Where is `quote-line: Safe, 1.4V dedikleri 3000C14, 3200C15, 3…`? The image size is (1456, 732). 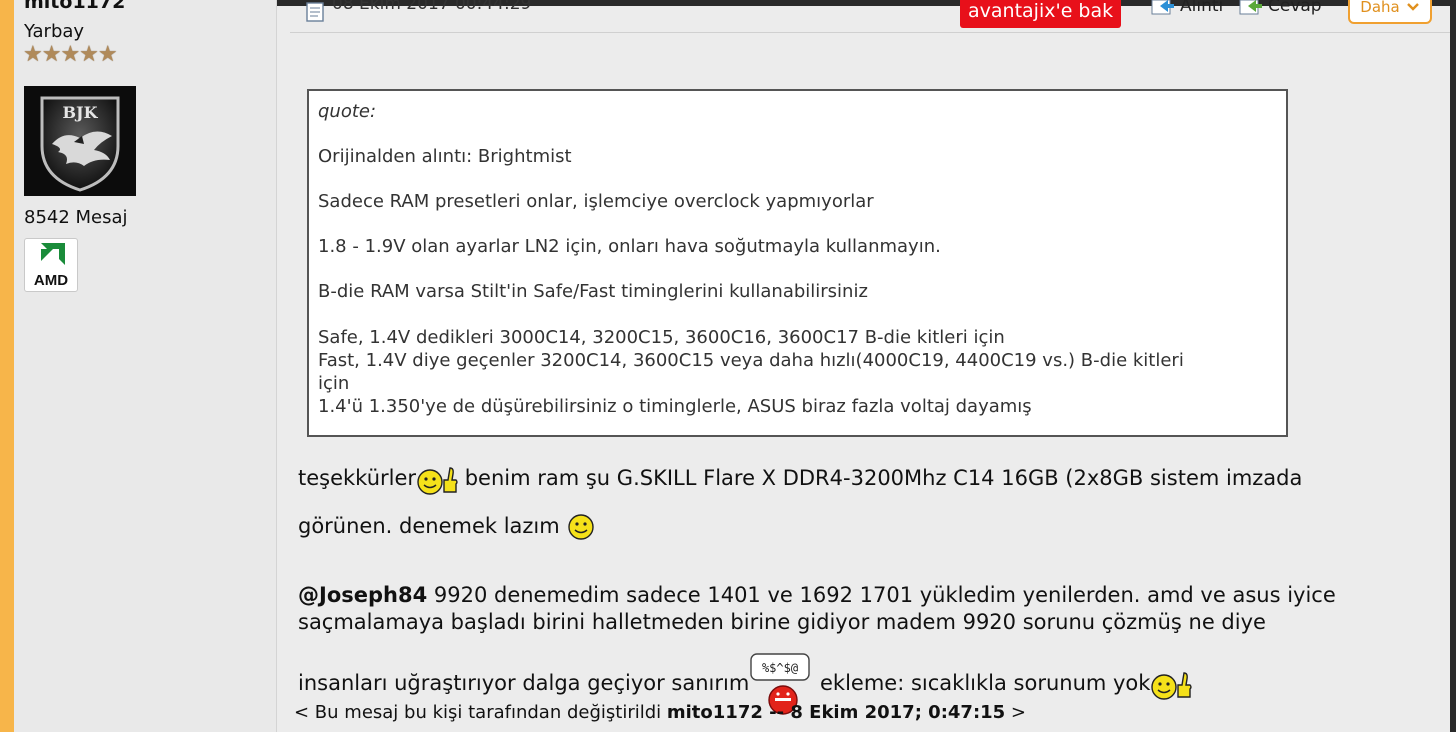
quote-line: Safe, 1.4V dedikleri 3000C14, 3200C15, 3… is located at coordinates (661, 337).